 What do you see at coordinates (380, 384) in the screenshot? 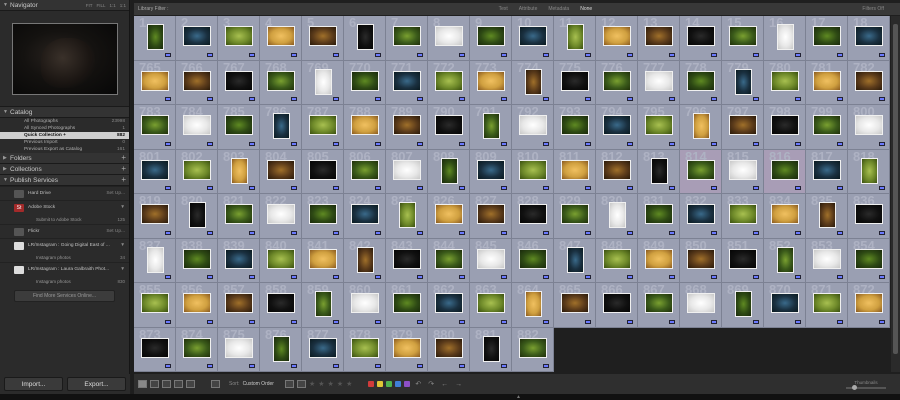
I see `color-label-yellow` at bounding box center [380, 384].